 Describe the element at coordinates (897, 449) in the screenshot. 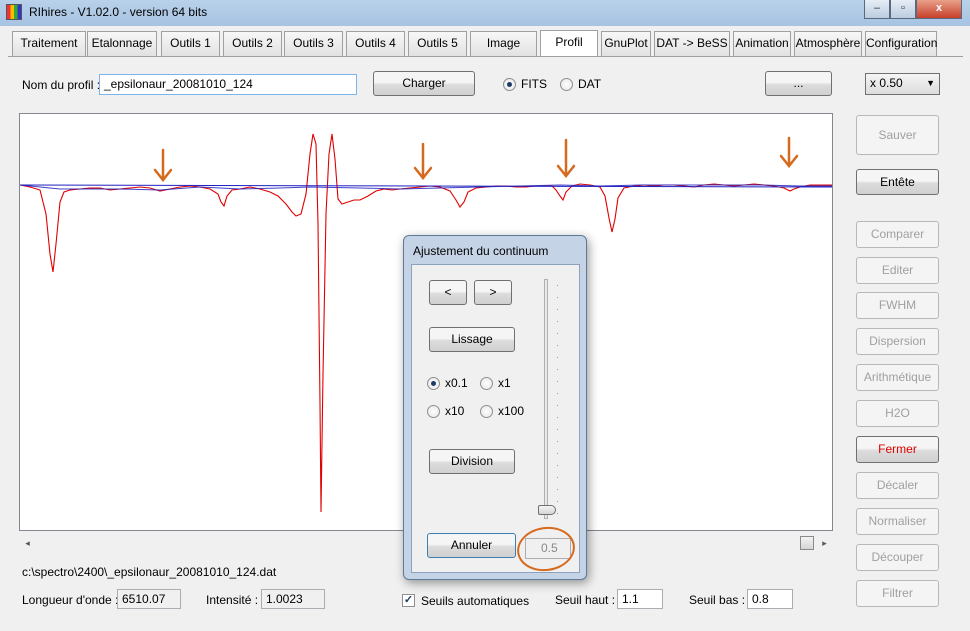

I see `close-profile-button: Fermer` at that location.